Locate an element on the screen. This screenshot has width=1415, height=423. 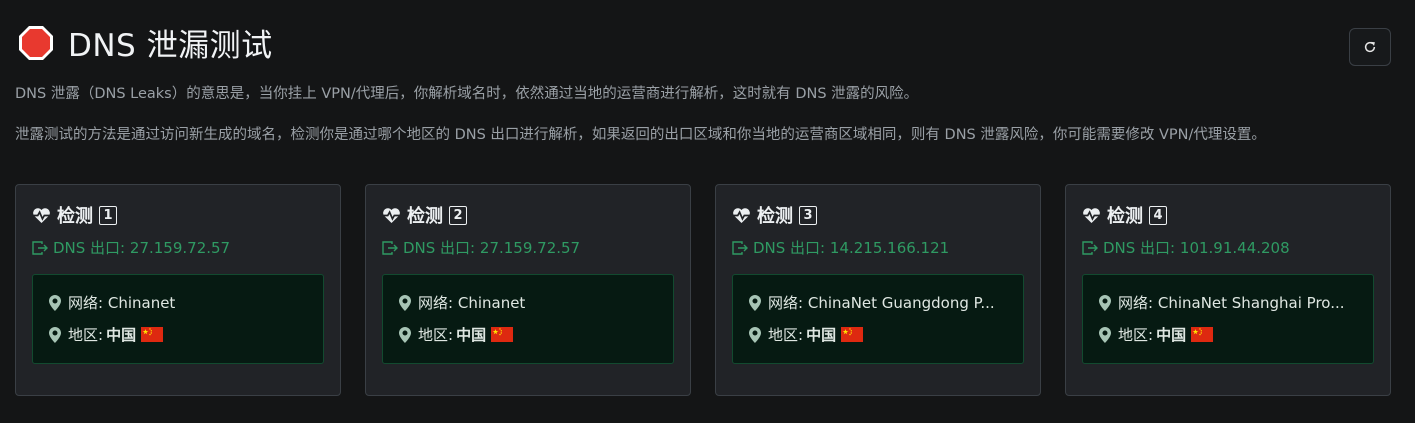
card-title: 检测 3 is located at coordinates (774, 215).